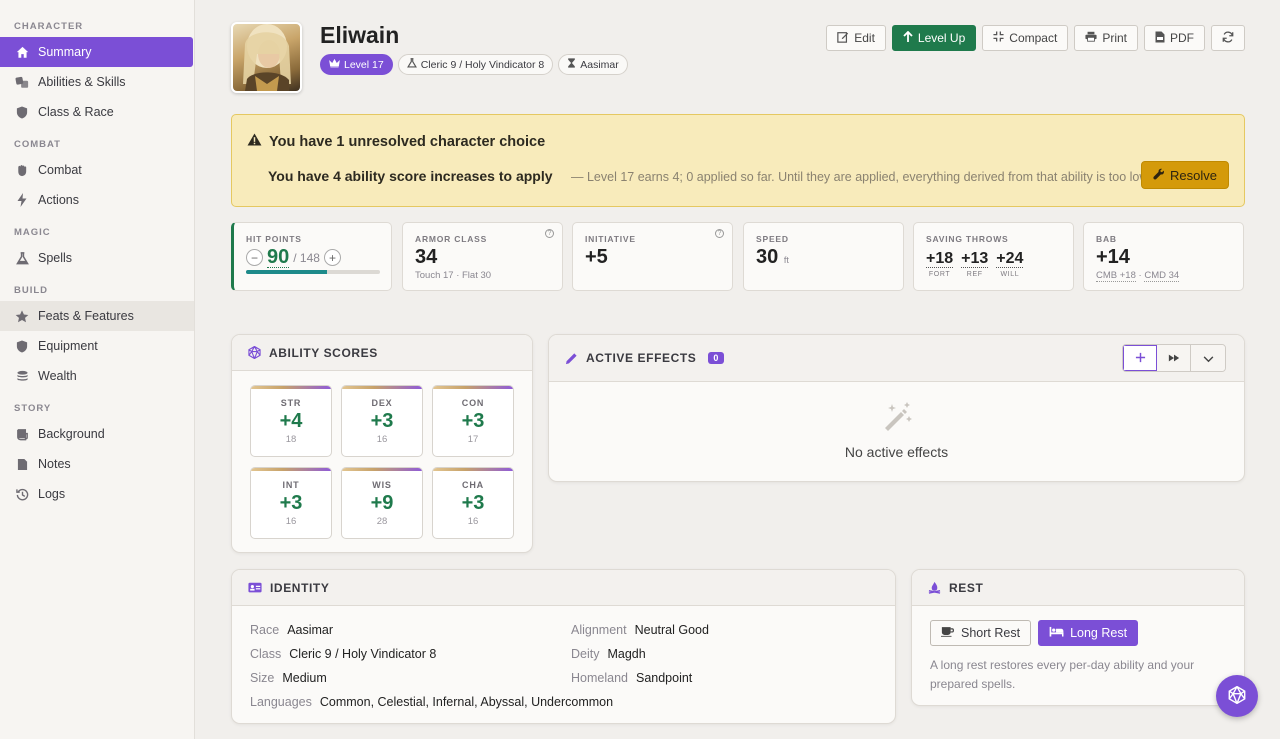 This screenshot has height=739, width=1280. Describe the element at coordinates (54, 464) in the screenshot. I see `sidebar-item-label: Notes` at that location.